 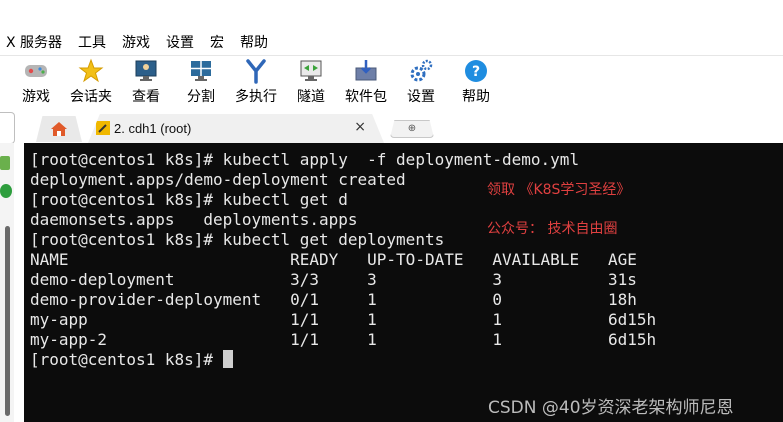 What do you see at coordinates (126, 359) in the screenshot?
I see `terminal-prompt: [root@centos1 k8s]#` at bounding box center [126, 359].